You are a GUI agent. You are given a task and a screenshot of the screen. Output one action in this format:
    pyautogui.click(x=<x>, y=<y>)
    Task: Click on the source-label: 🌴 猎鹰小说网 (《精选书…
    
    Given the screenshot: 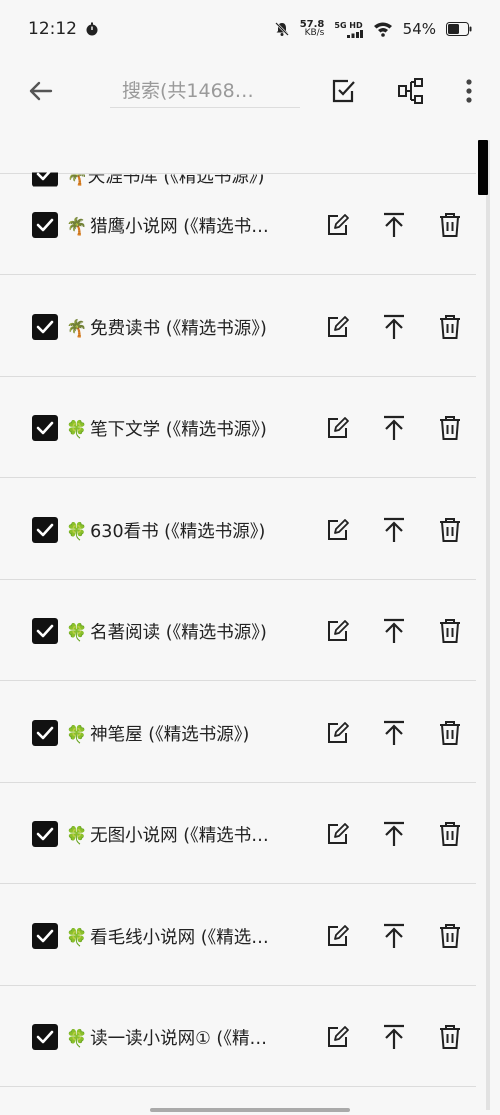 What is the action you would take?
    pyautogui.click(x=182, y=225)
    